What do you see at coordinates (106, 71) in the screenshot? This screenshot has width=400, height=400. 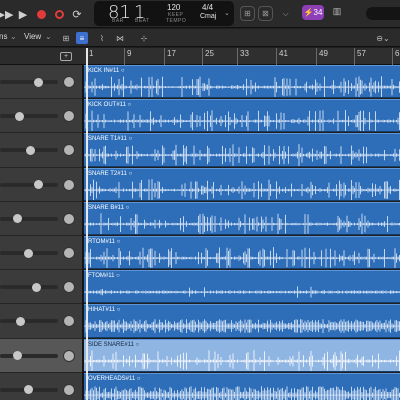 I see `region-name: KICK IN#11 ○` at bounding box center [106, 71].